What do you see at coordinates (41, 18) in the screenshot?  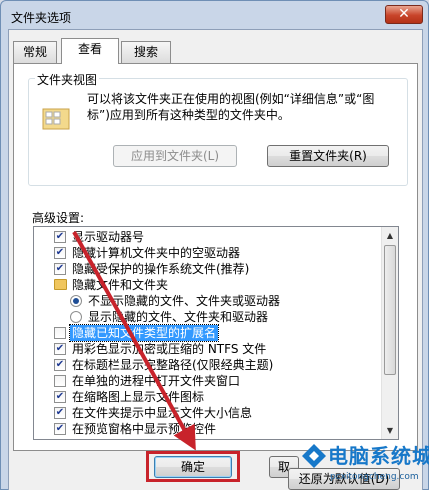 I see `window-title: 文件夹选项` at bounding box center [41, 18].